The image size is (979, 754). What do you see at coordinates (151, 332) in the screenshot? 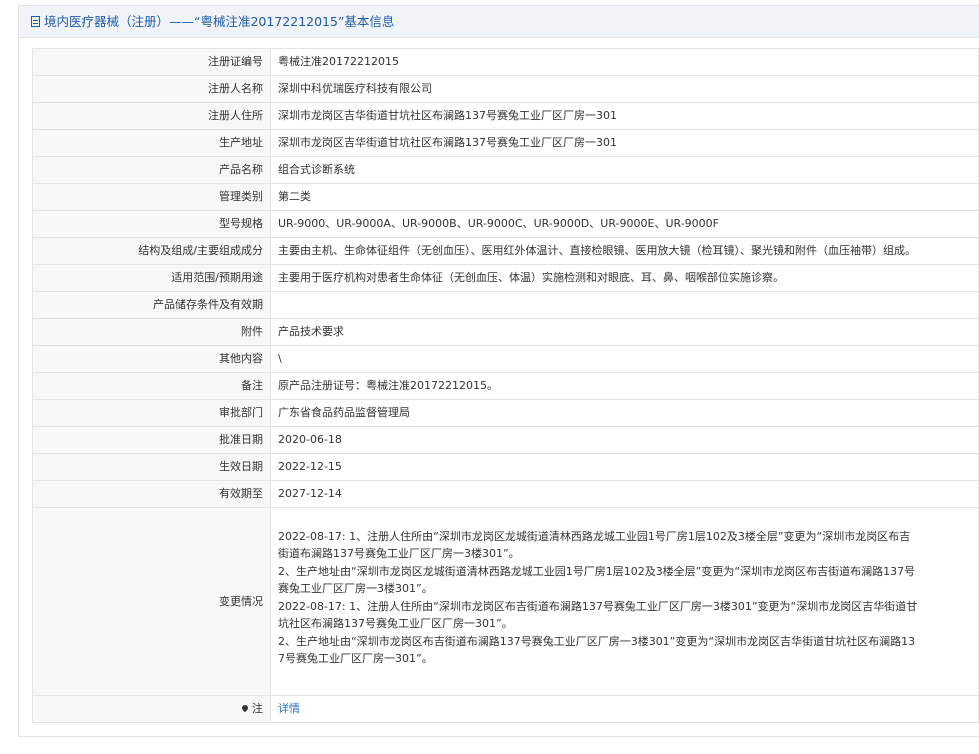
I see `row-label: 附件` at bounding box center [151, 332].